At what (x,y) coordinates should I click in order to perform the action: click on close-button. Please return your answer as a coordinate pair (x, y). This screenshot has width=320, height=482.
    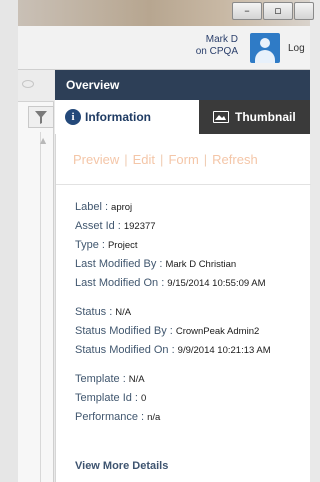
    Looking at the image, I should click on (304, 11).